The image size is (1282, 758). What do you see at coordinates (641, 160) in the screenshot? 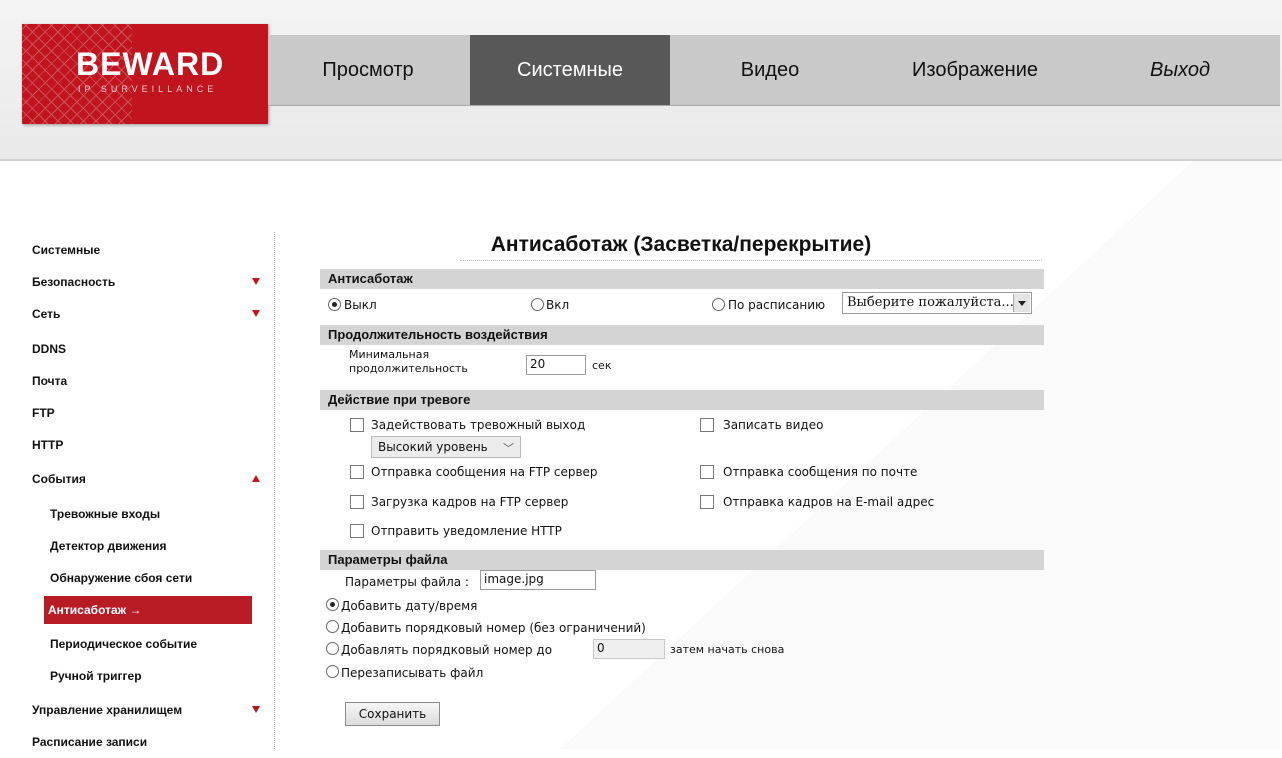
I see `header-divider` at bounding box center [641, 160].